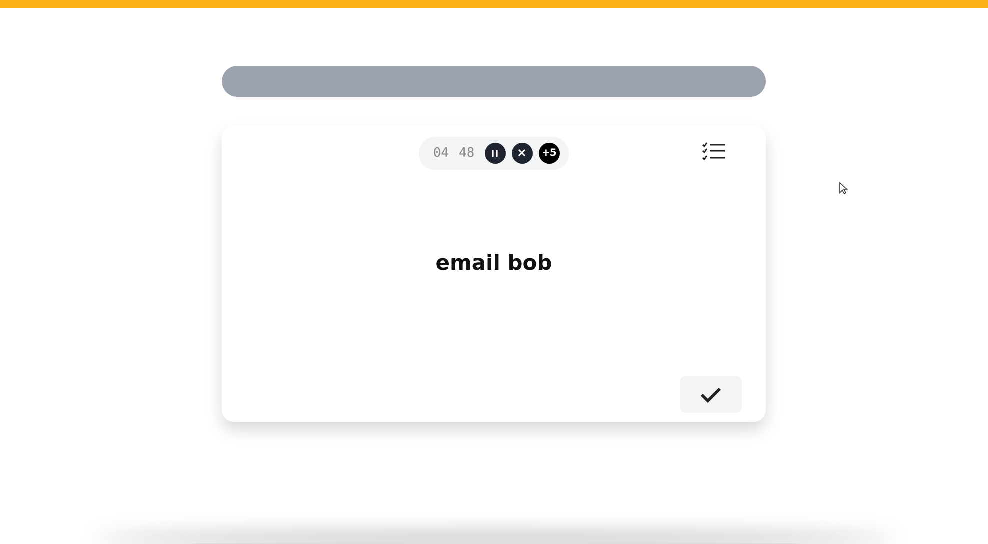 The image size is (988, 544). What do you see at coordinates (467, 153) in the screenshot?
I see `timer-seconds: 48` at bounding box center [467, 153].